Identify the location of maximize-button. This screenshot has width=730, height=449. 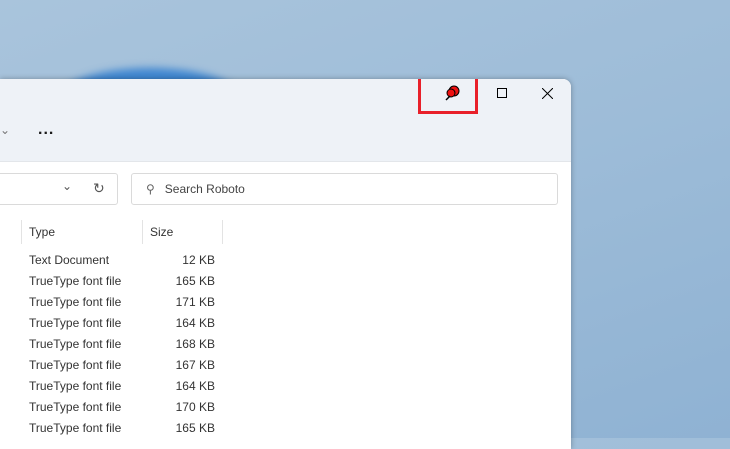
(502, 93).